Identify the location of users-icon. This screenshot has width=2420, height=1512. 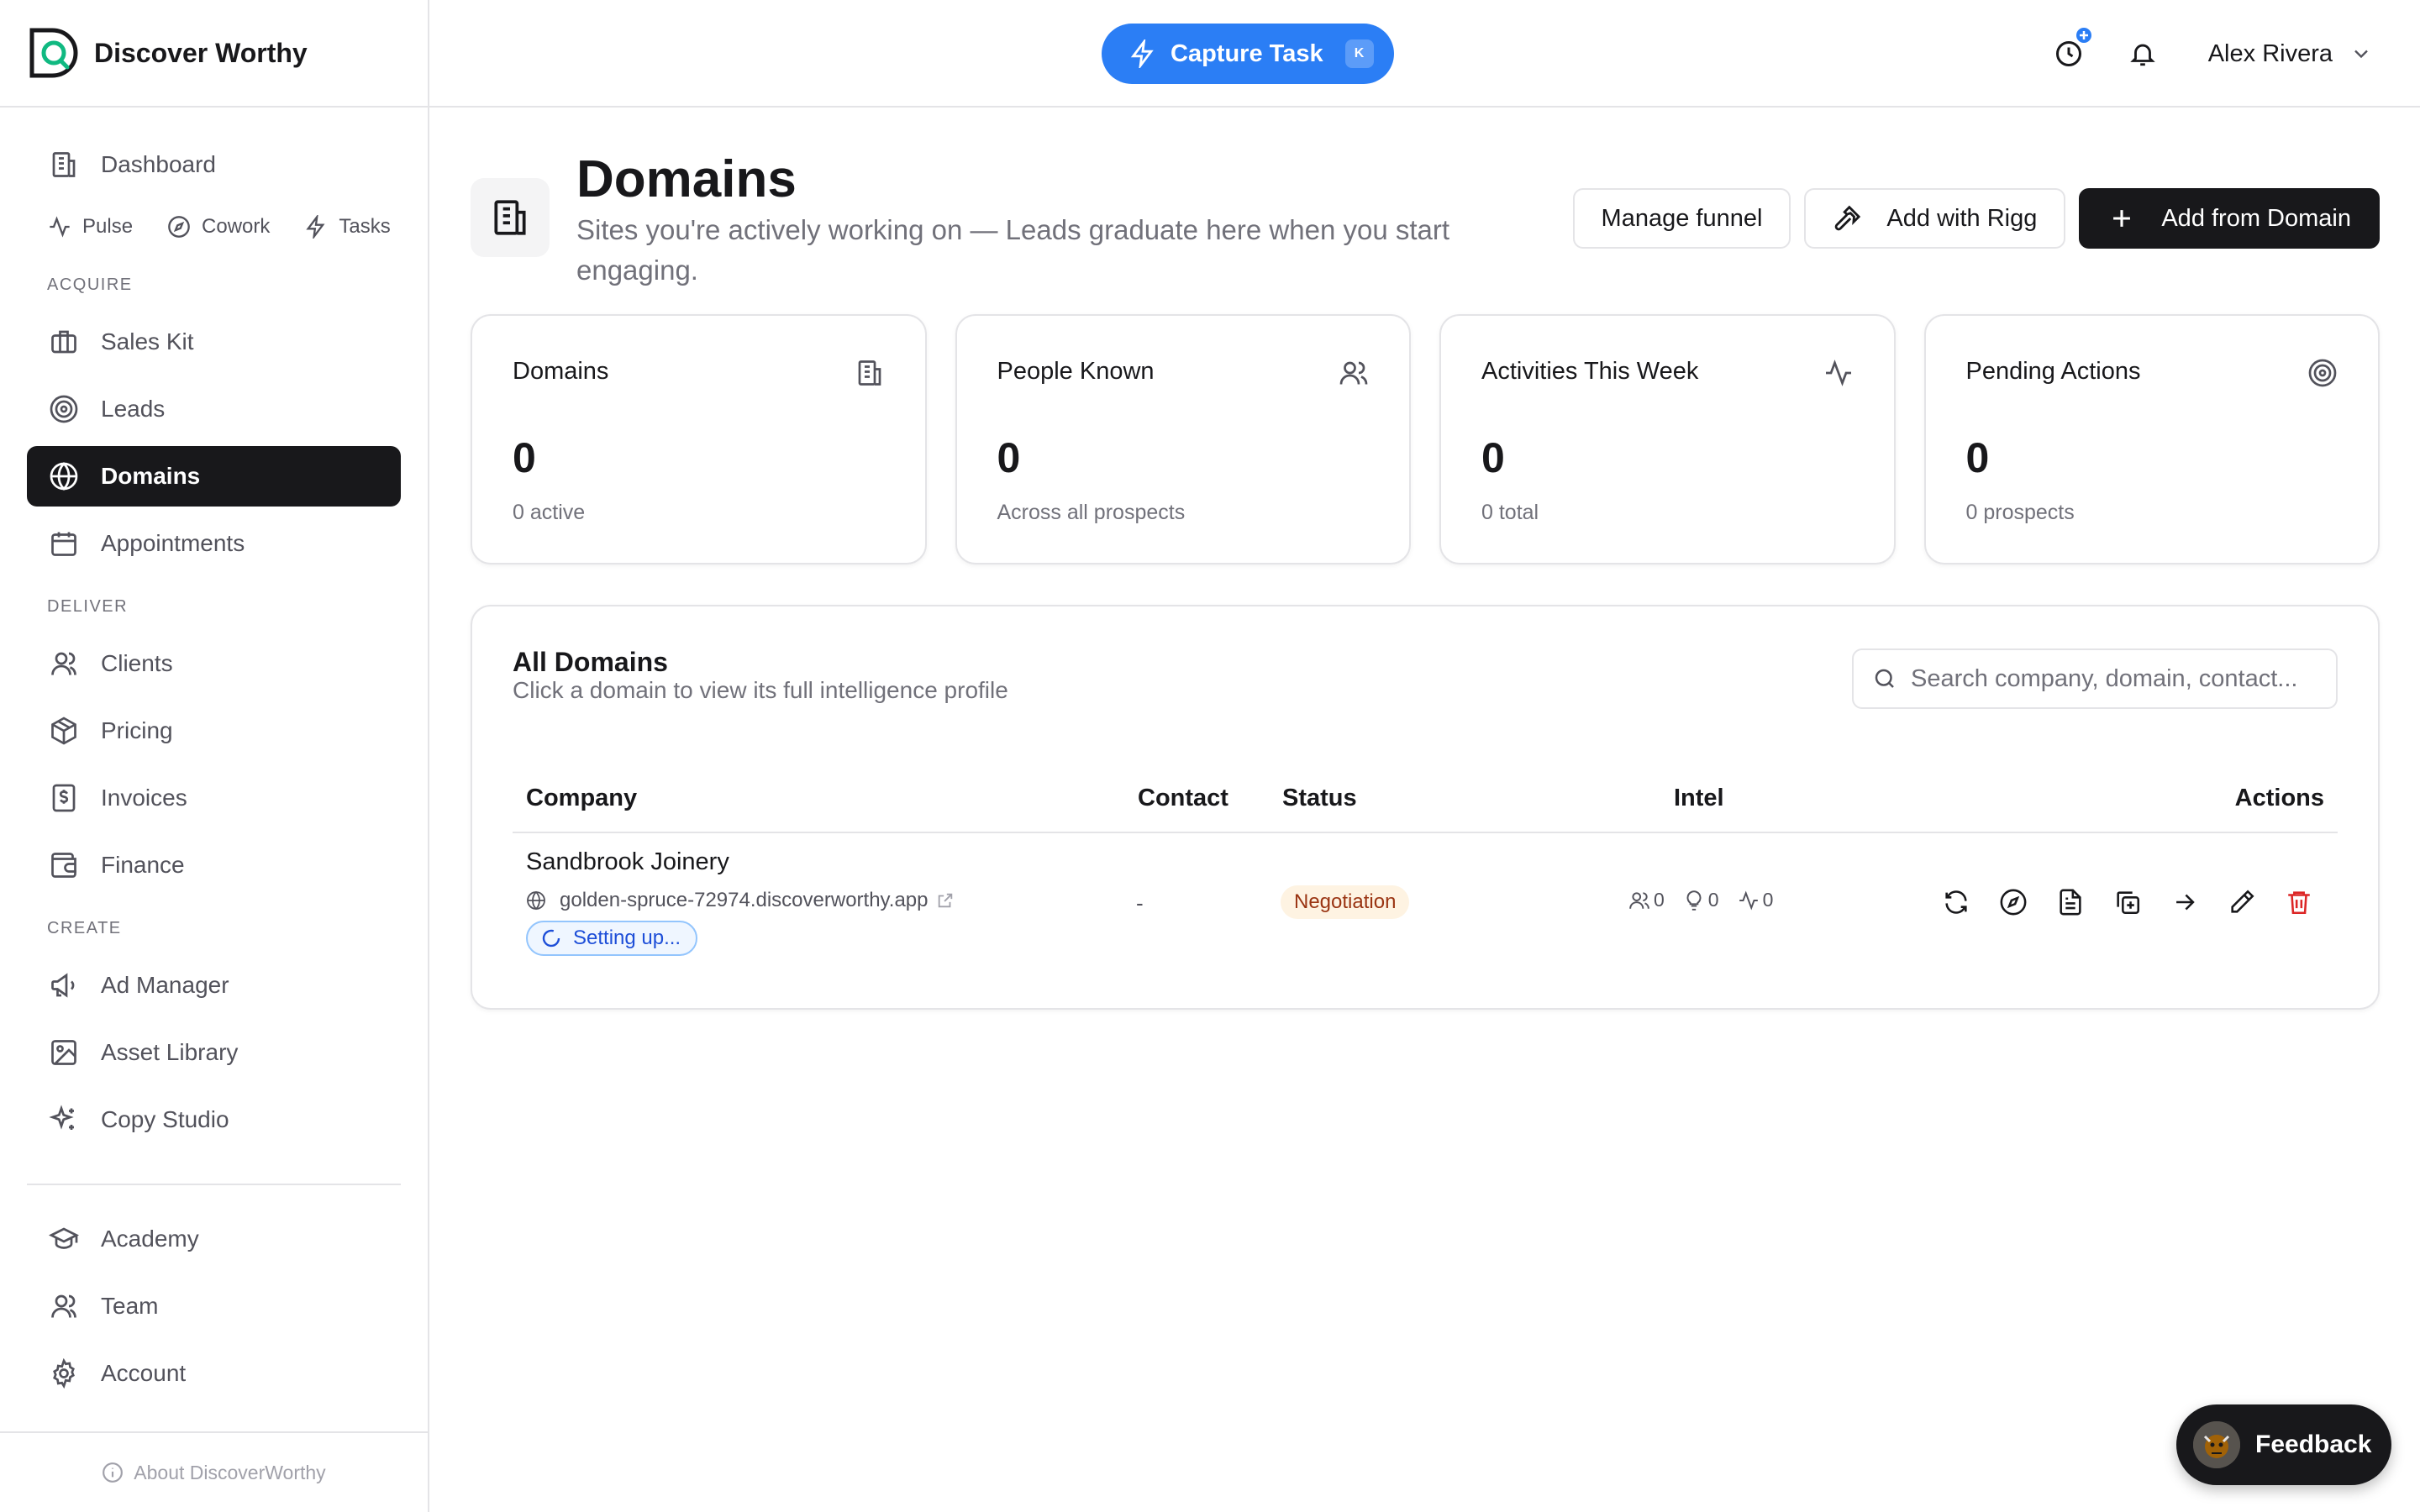
(1639, 900).